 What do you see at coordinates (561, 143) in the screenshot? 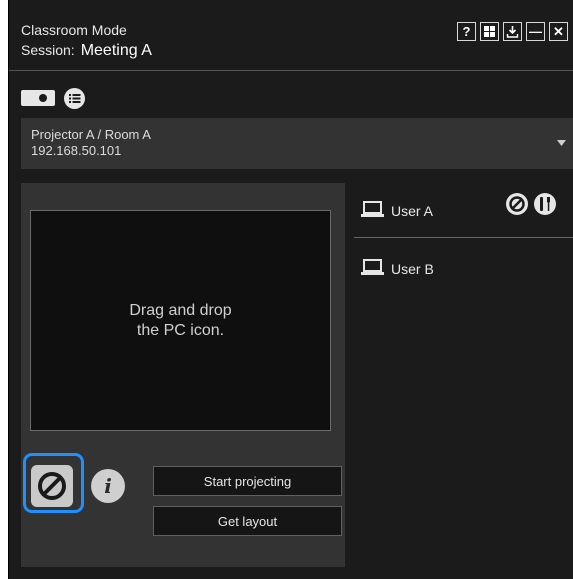
I see `chevron-down-icon` at bounding box center [561, 143].